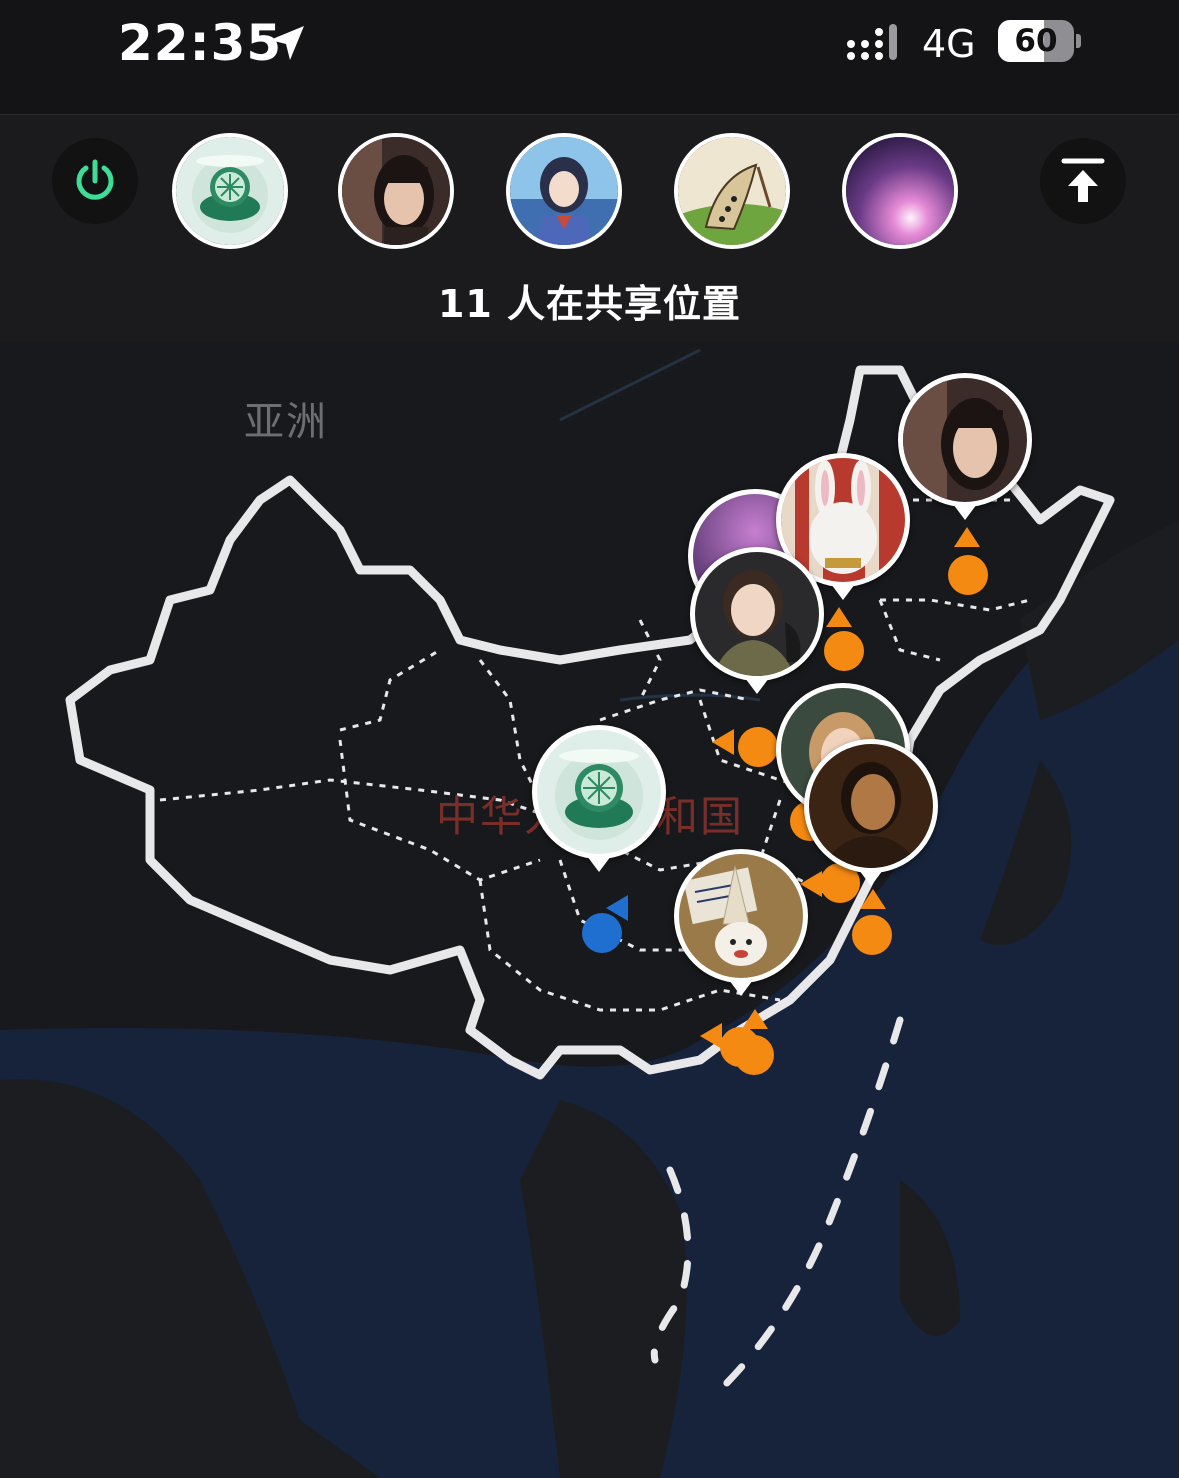 The image size is (1179, 1478). Describe the element at coordinates (757, 614) in the screenshot. I see `actress-portrait-avatar-image` at that location.